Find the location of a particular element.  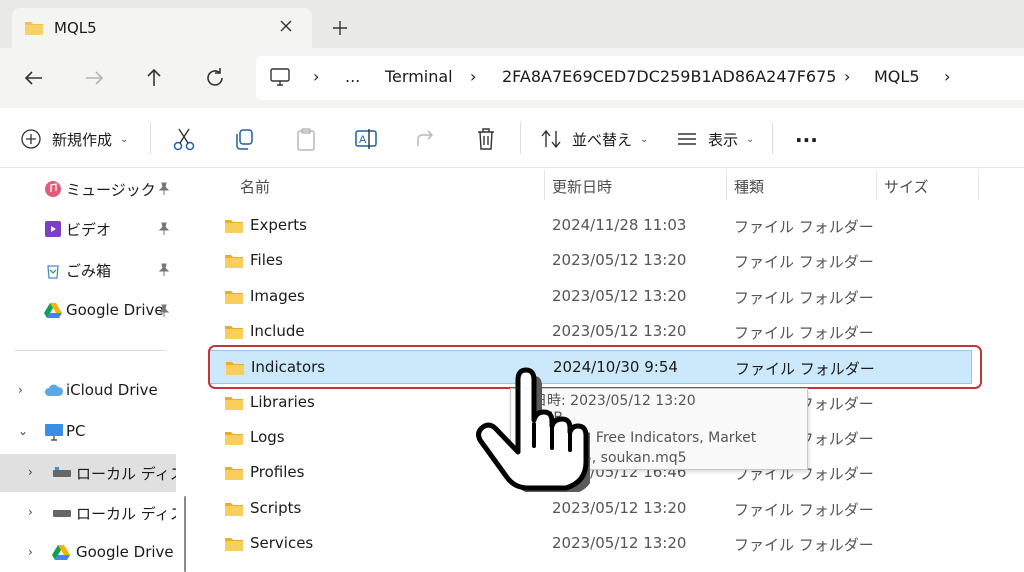

sidebar-item-label: ごみ箱 is located at coordinates (89, 271).